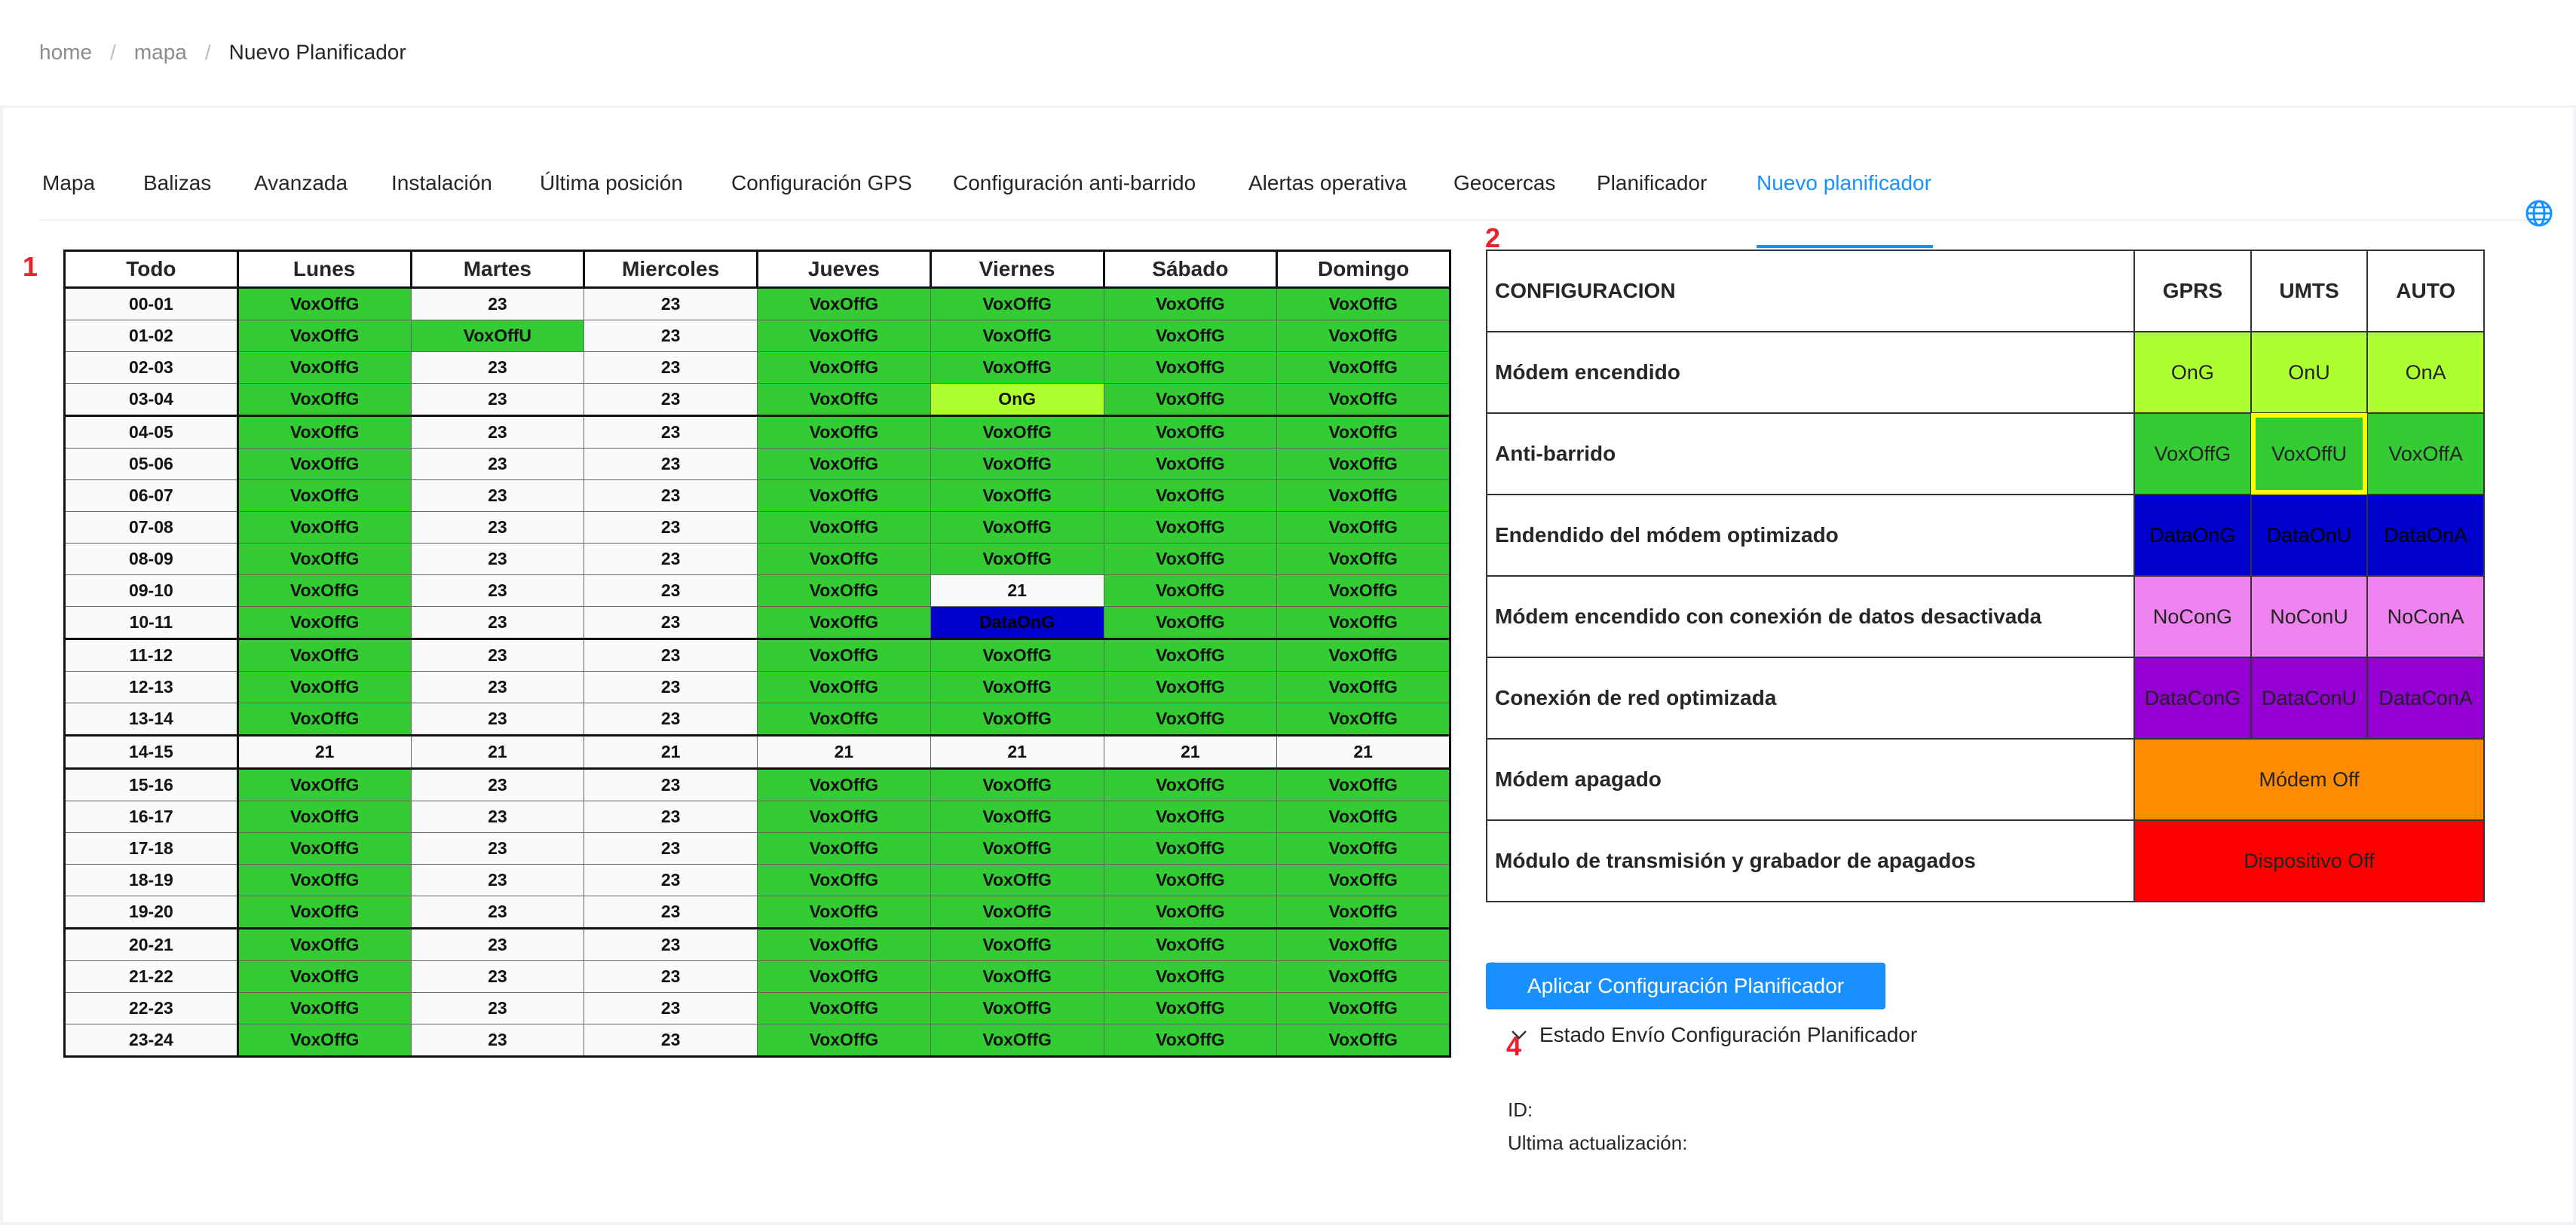 The image size is (2576, 1225). What do you see at coordinates (1327, 183) in the screenshot?
I see `tab-alertas-operativa: Alertas operativa` at bounding box center [1327, 183].